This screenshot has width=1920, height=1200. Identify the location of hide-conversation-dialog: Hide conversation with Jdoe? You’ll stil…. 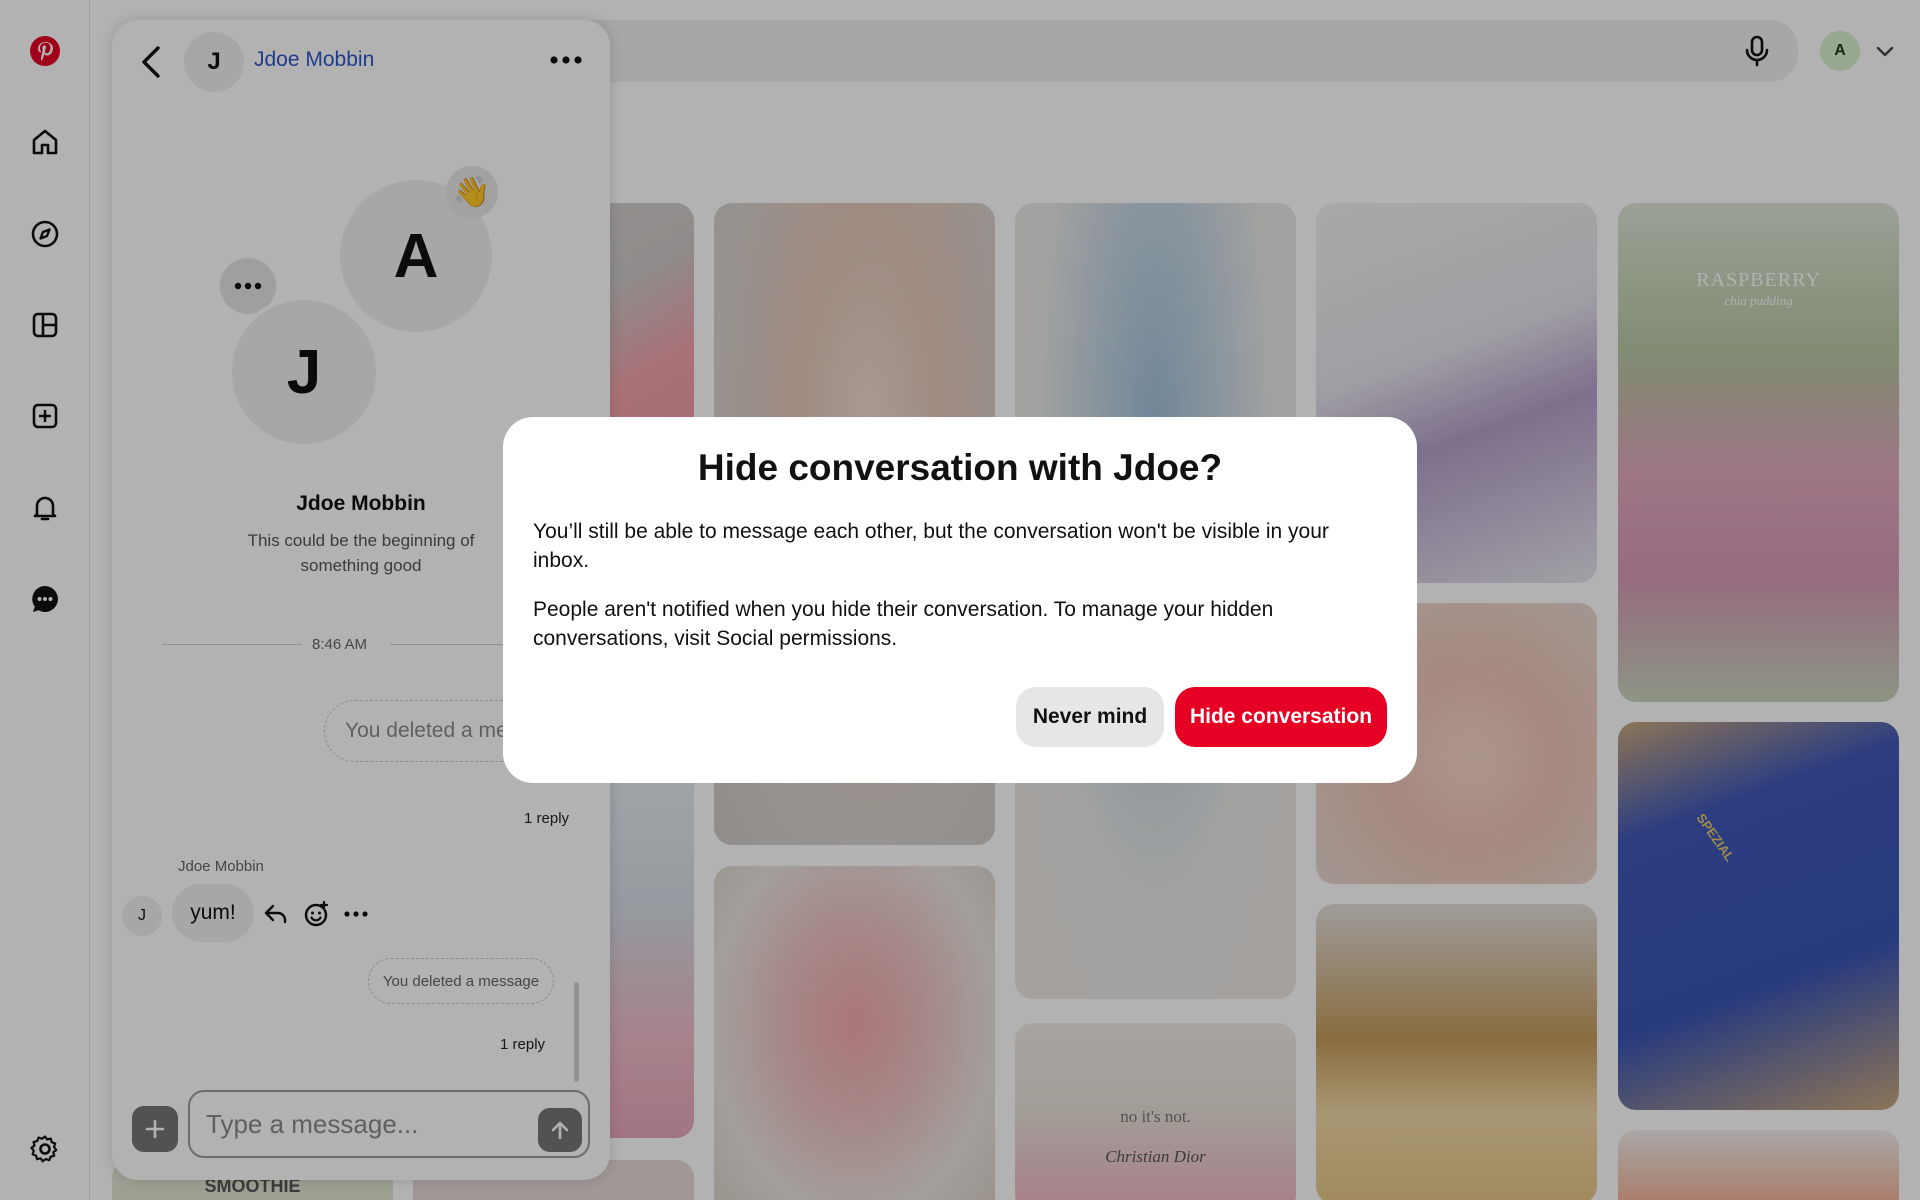
(960, 600).